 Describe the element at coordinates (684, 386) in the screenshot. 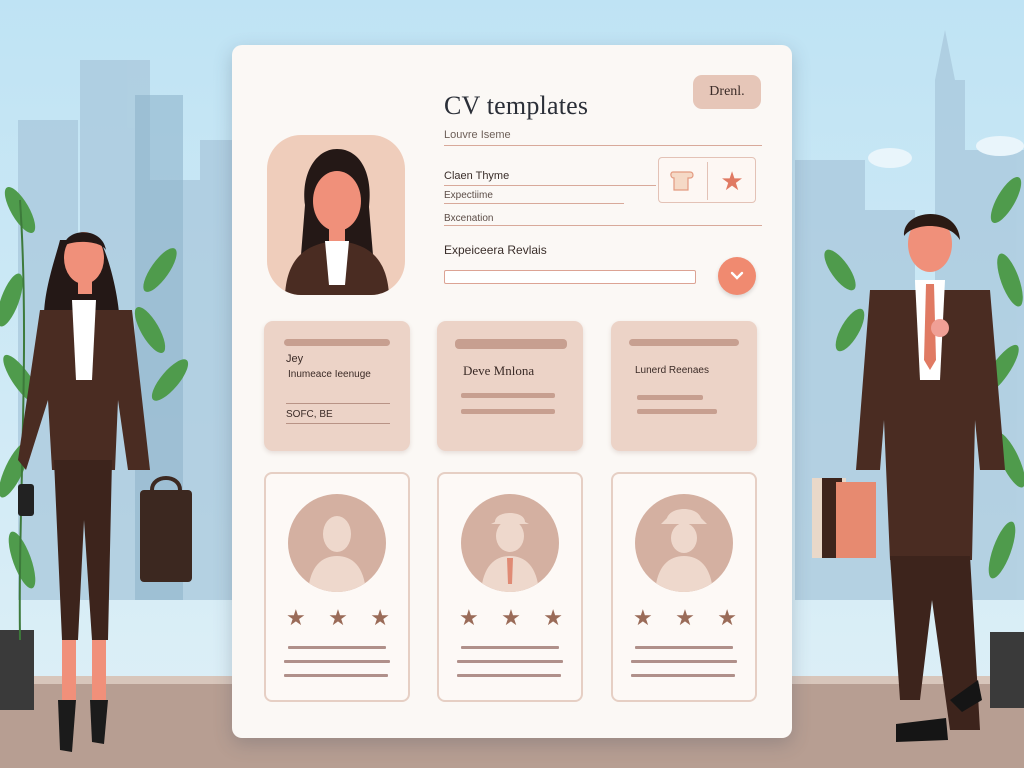

I see `template-tile: Lunerd Reenaes` at that location.